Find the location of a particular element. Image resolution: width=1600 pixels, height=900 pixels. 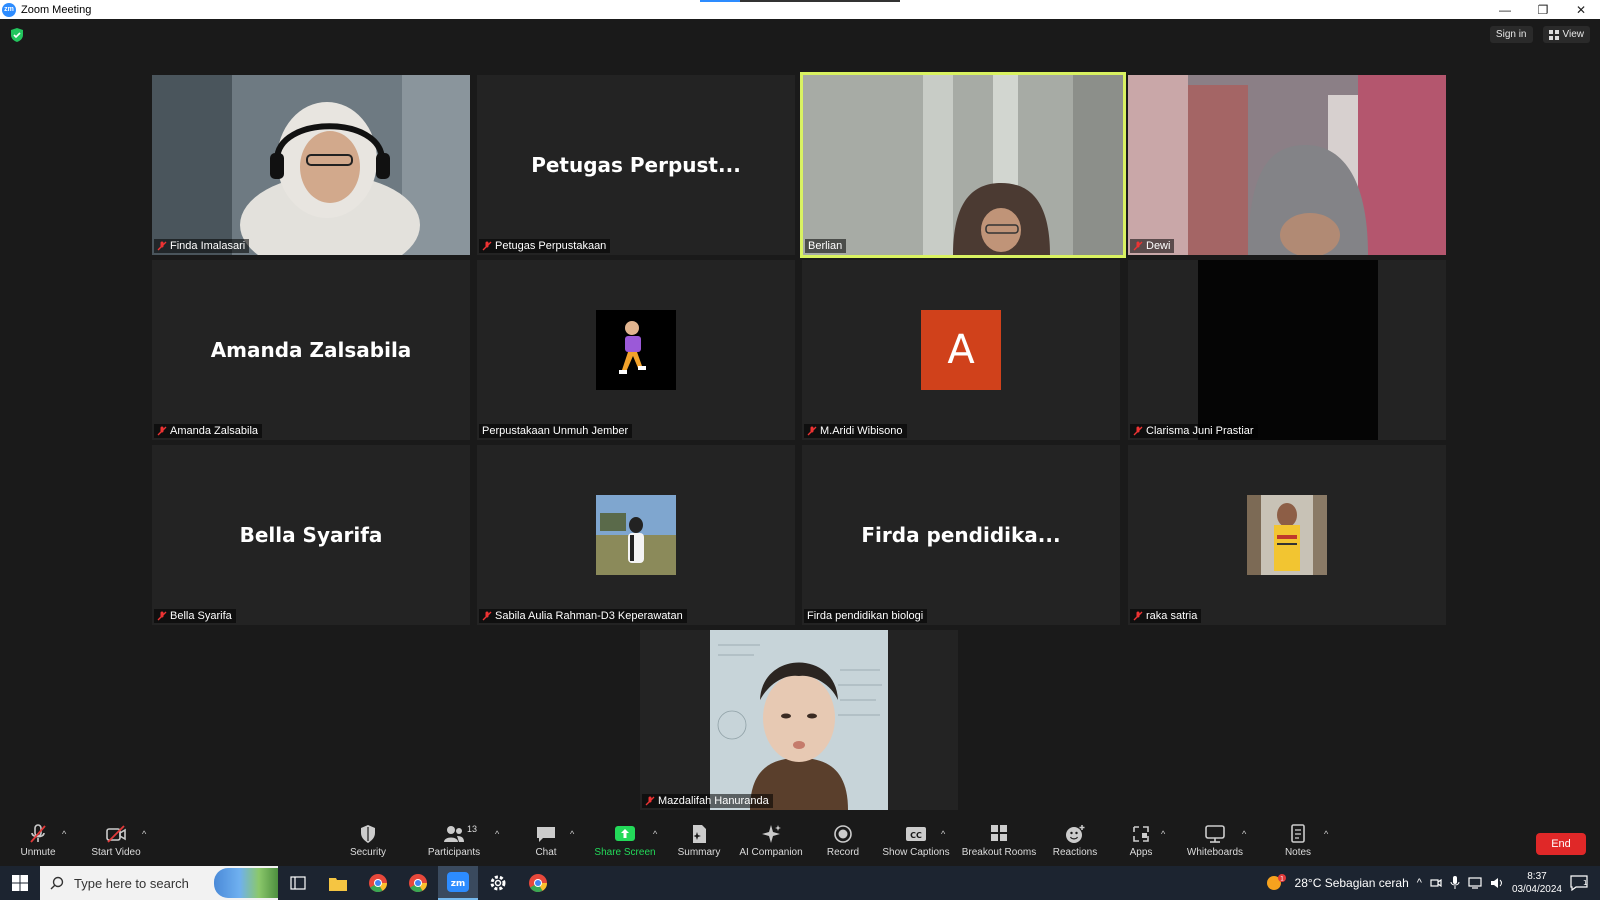

profile-picture is located at coordinates (636, 535).